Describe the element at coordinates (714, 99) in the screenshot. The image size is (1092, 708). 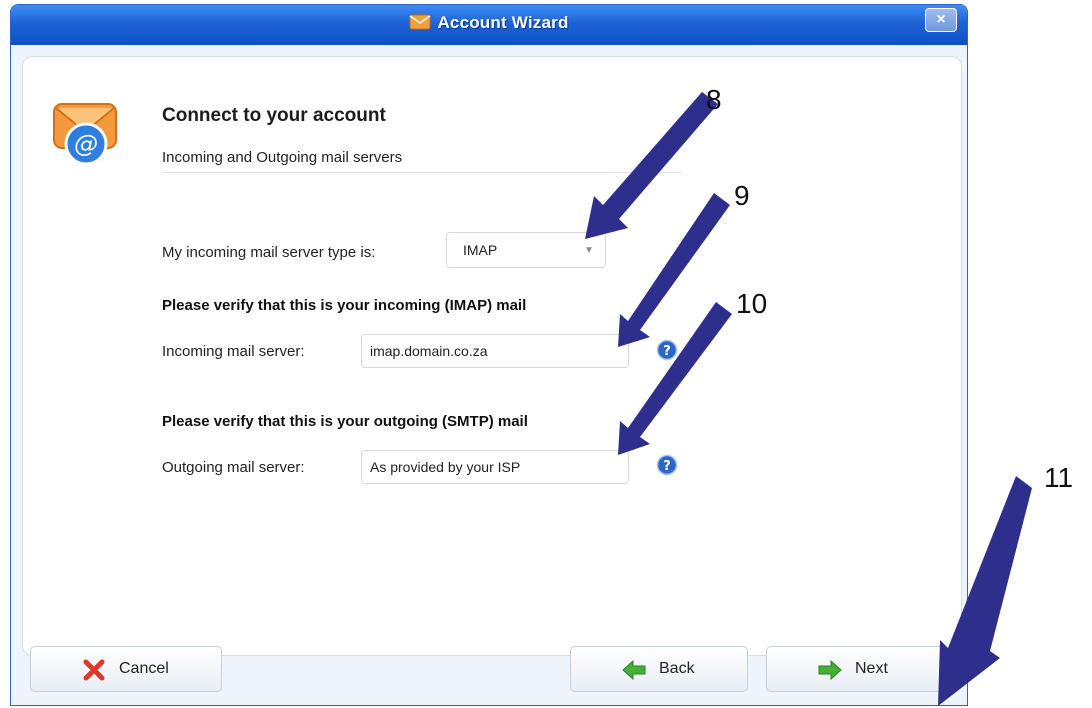
I see `annotation-number-8: 8` at that location.